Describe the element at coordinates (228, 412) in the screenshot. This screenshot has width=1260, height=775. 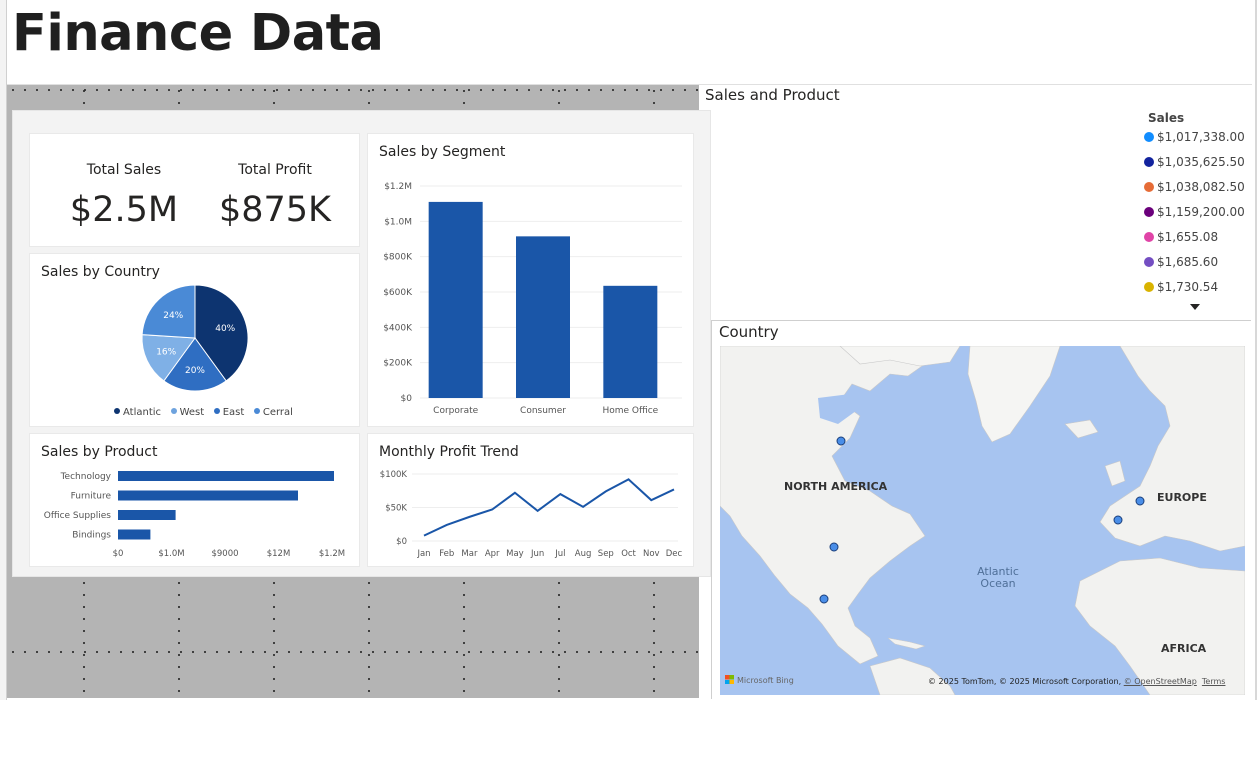
I see `legend-item-east: East` at that location.